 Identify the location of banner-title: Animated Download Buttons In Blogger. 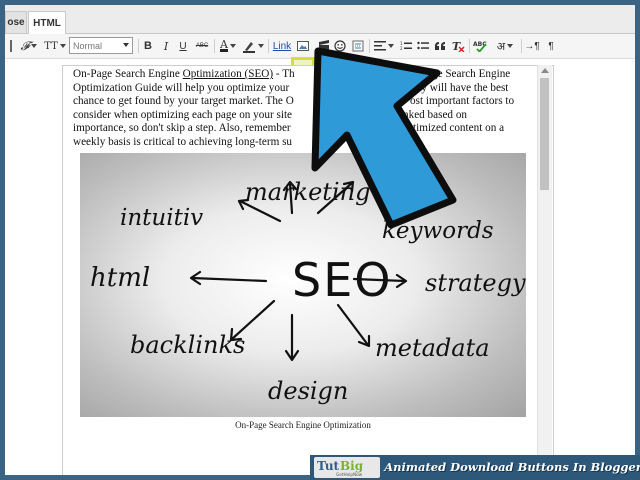
(512, 467).